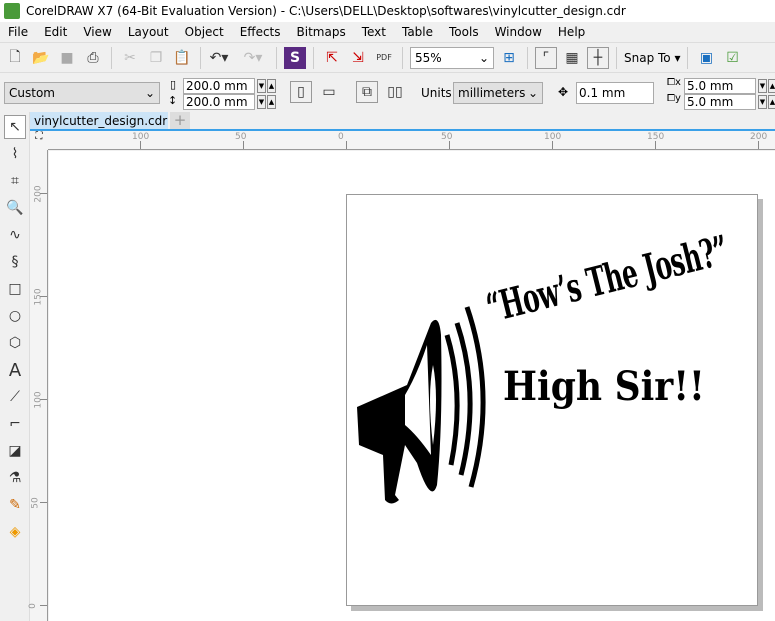  I want to click on page-height-value: 200.0 mm, so click(217, 102).